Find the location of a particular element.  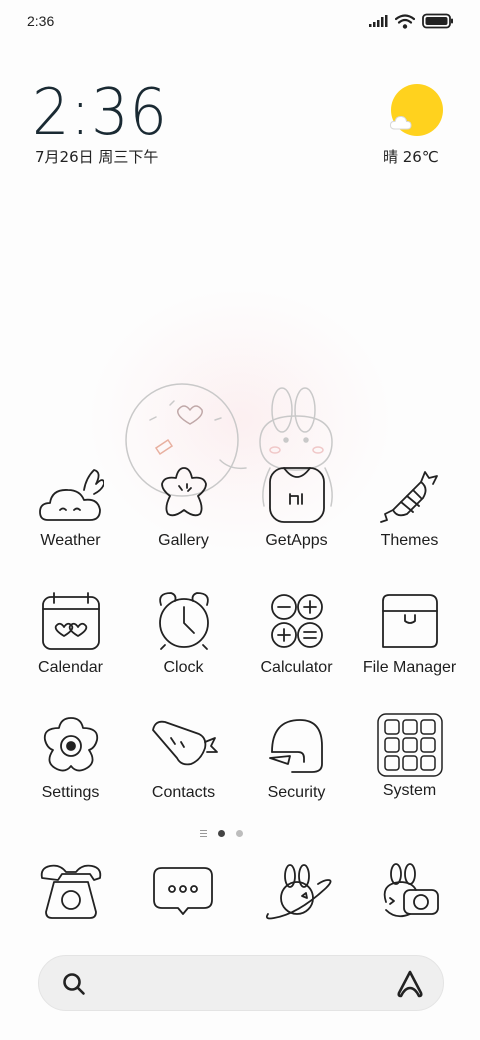

weather-text: 晴 26℃ is located at coordinates (411, 157).